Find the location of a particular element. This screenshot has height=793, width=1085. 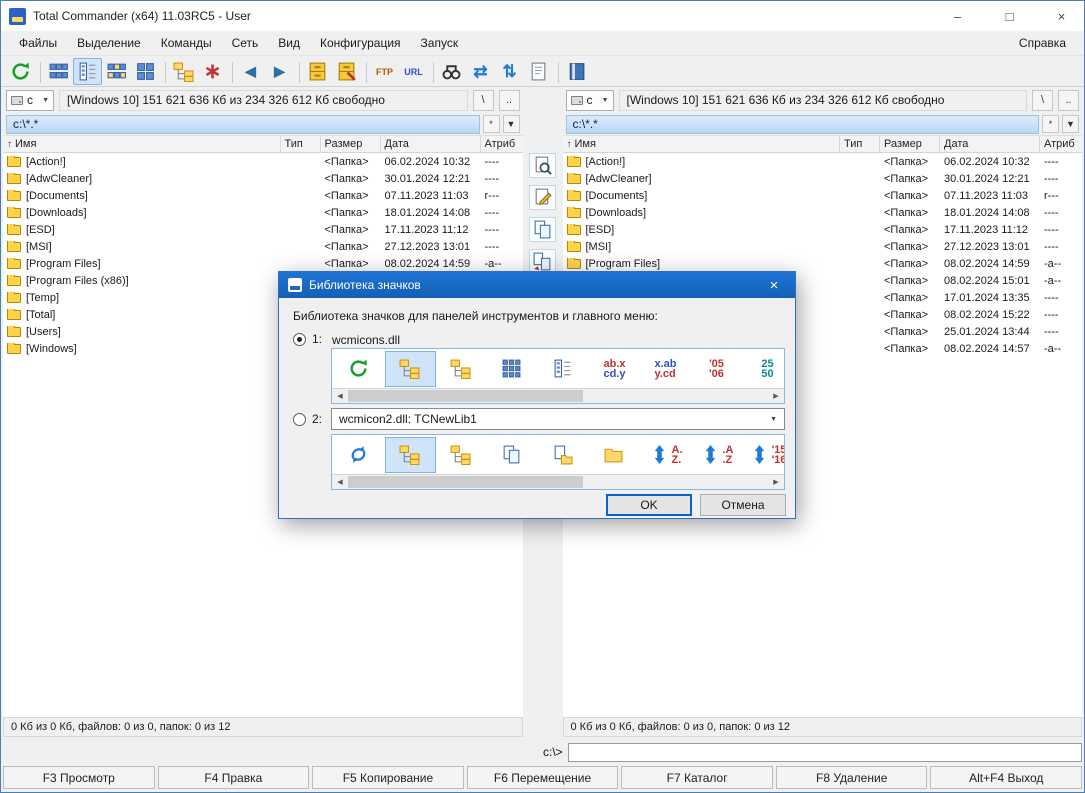

full-view-button is located at coordinates (87, 71).